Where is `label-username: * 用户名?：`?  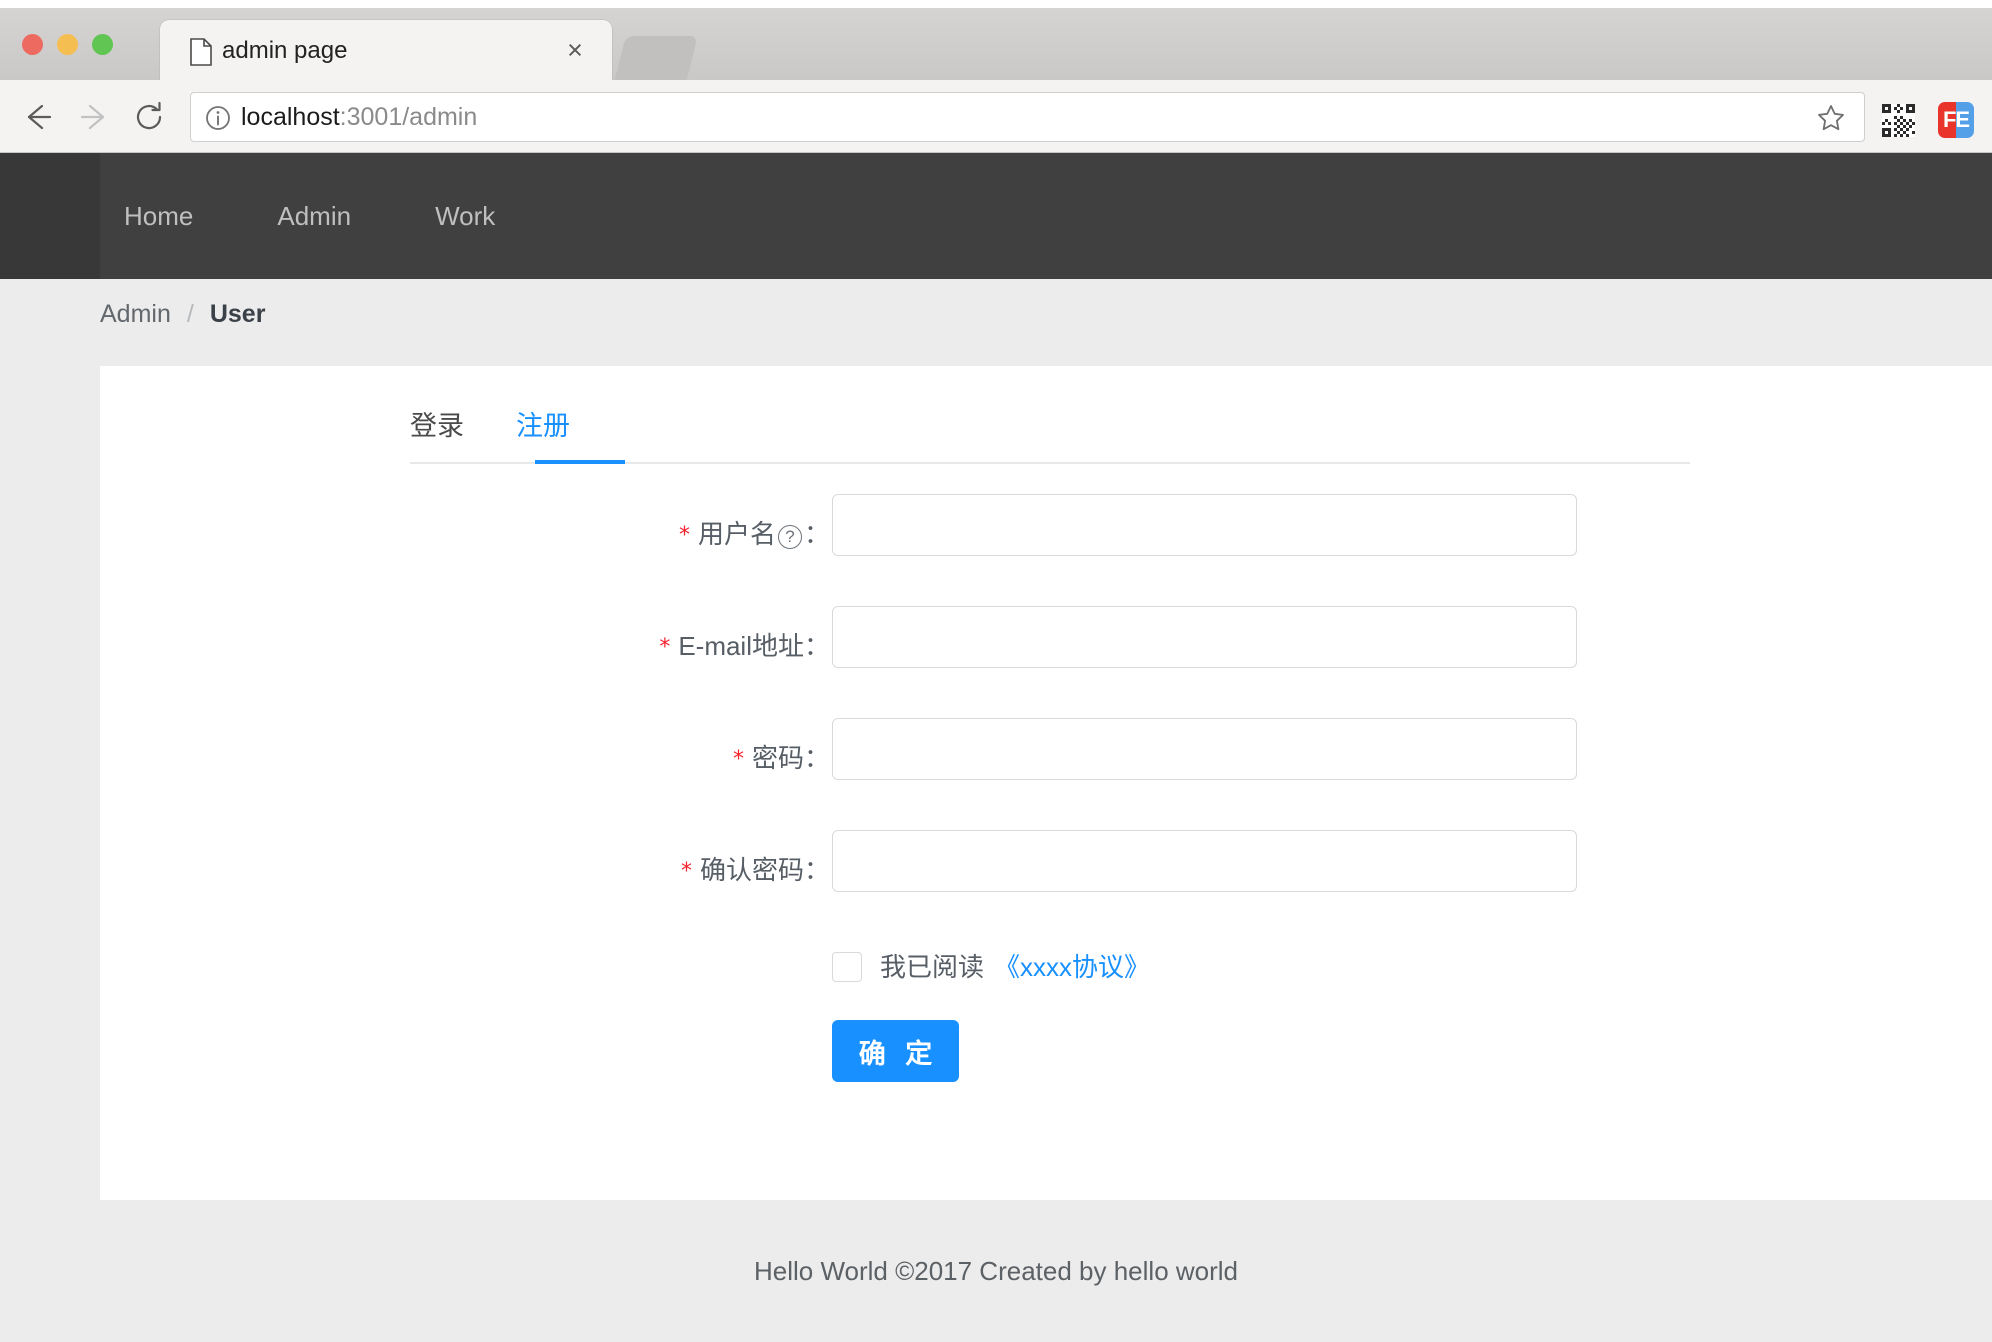 label-username: * 用户名?： is located at coordinates (530, 535).